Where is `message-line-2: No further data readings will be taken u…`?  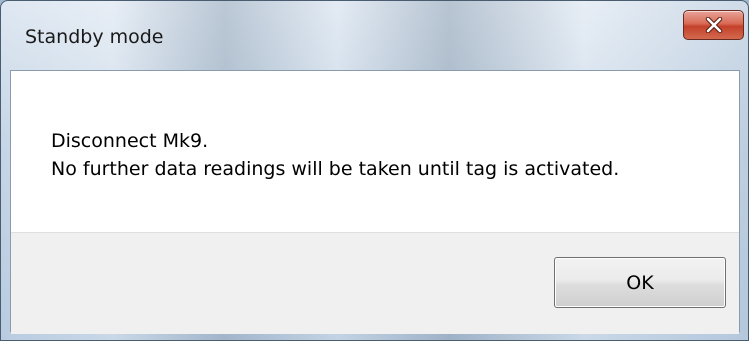 message-line-2: No further data readings will be taken u… is located at coordinates (335, 169).